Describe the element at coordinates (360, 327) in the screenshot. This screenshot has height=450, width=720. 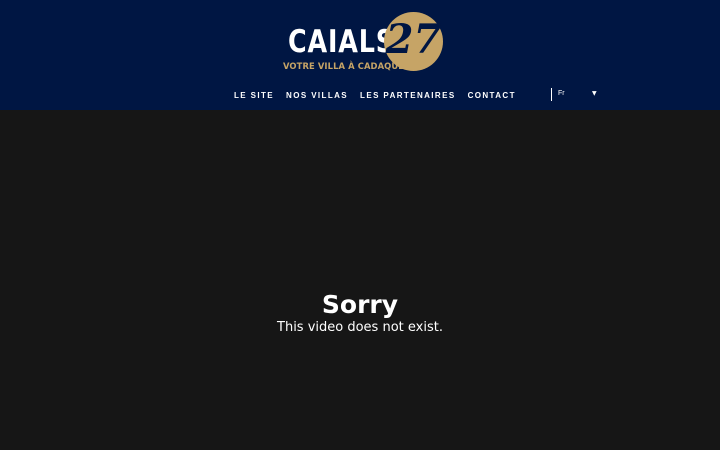
I see `video-error-message: This video does not exist.` at that location.